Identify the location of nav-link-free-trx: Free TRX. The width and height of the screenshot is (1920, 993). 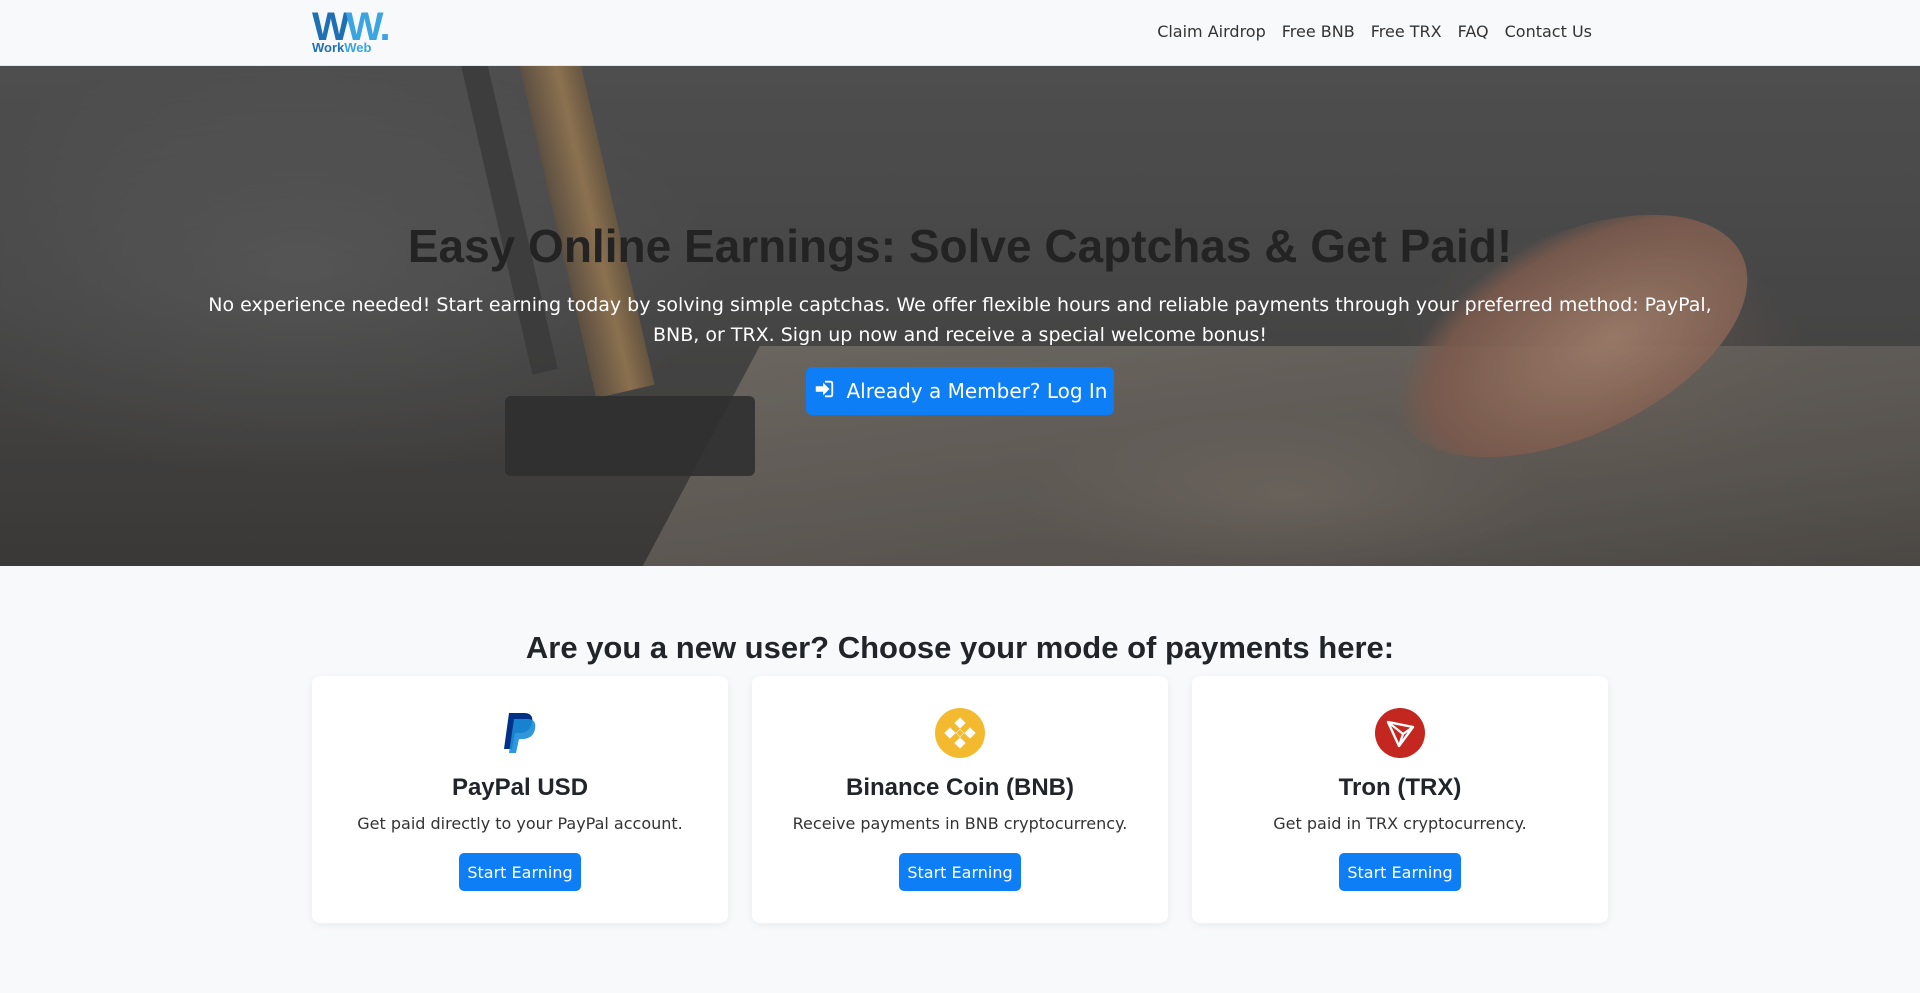
(1406, 32).